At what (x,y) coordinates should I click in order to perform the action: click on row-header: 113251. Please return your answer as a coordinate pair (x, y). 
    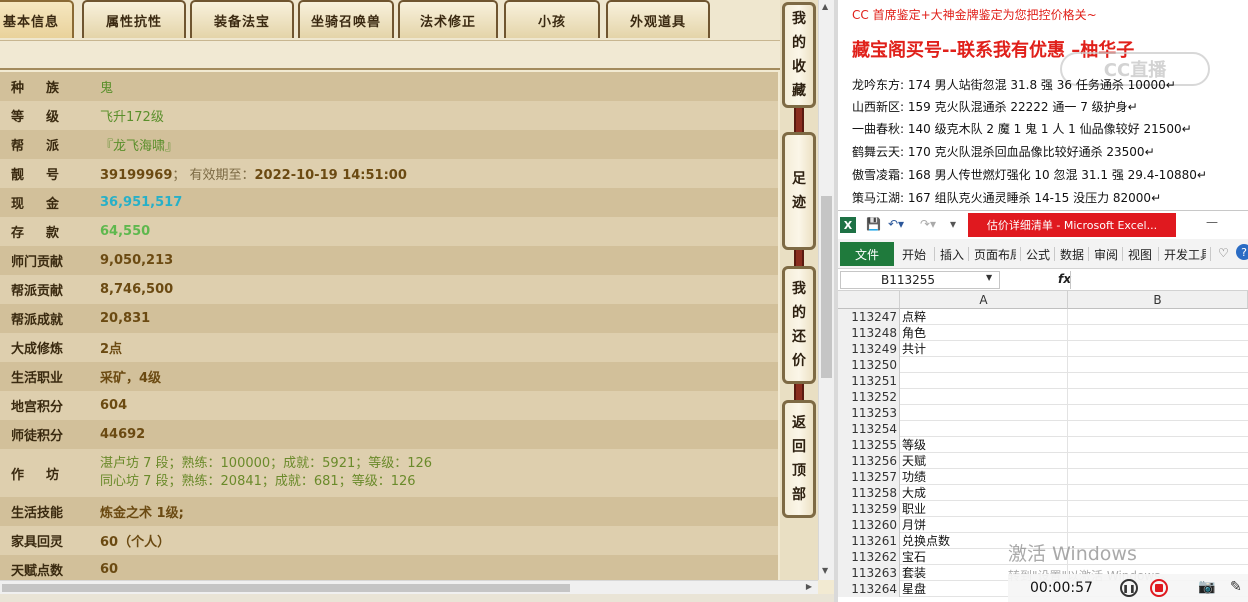
    Looking at the image, I should click on (869, 381).